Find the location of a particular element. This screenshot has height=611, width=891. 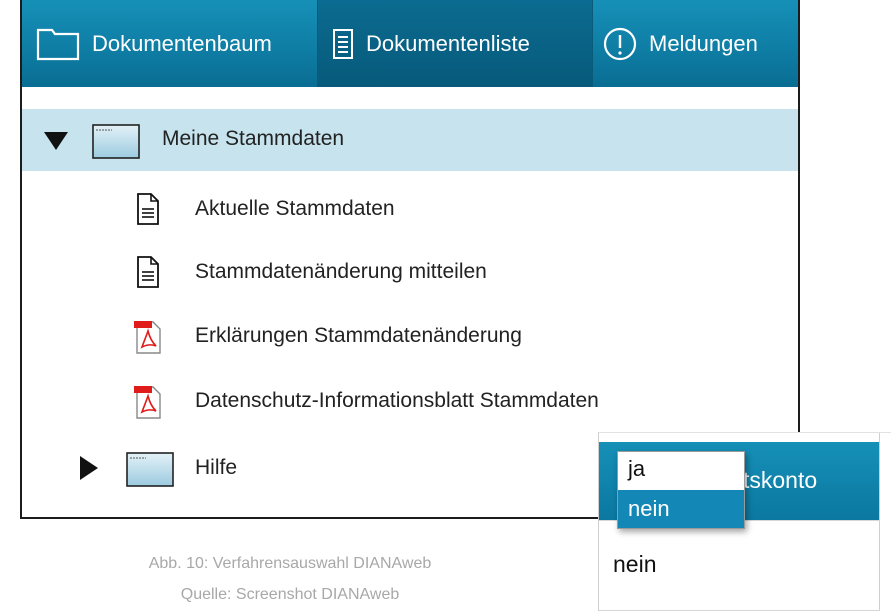

tree-node-label: Aktuelle Stammdaten is located at coordinates (295, 208).